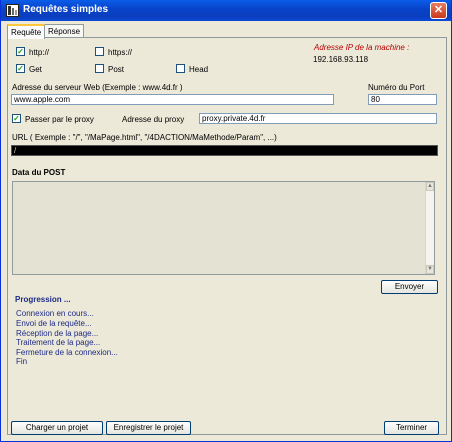 This screenshot has width=452, height=442. I want to click on tab-reponse: Réponse, so click(64, 31).